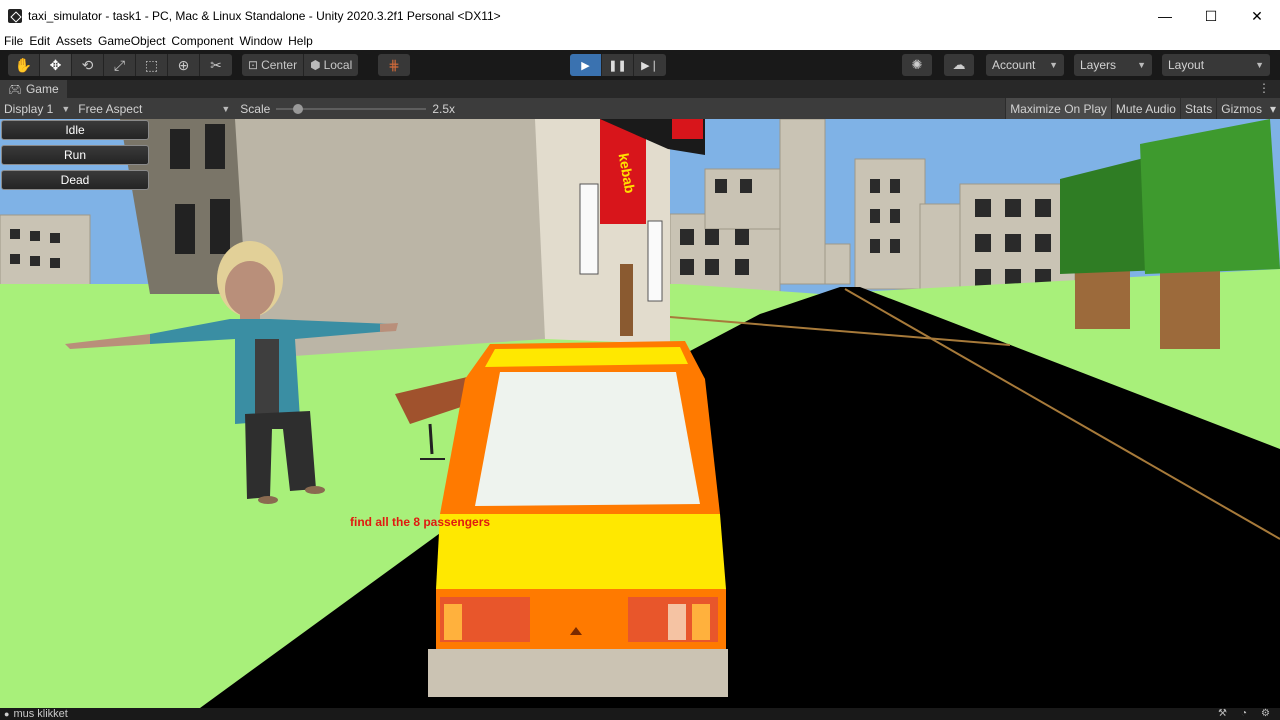 The width and height of the screenshot is (1280, 720). Describe the element at coordinates (626, 300) in the screenshot. I see `shop-door` at that location.